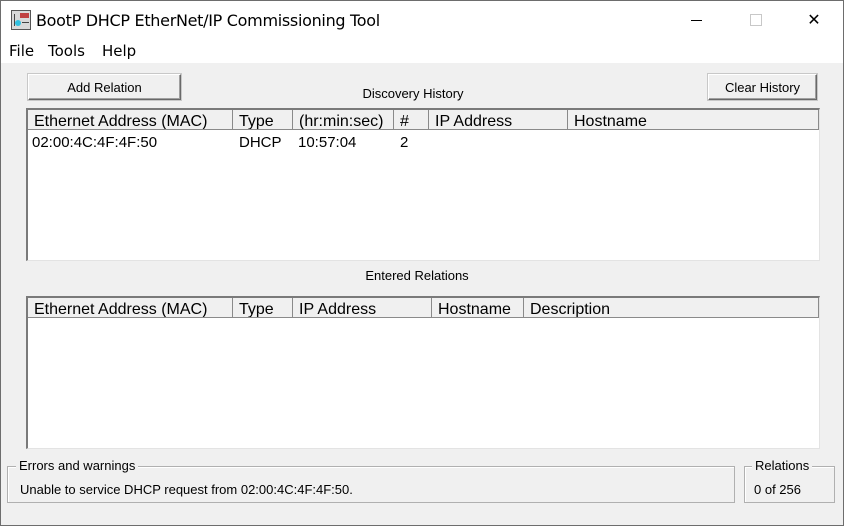  I want to click on close-button: ✕, so click(814, 20).